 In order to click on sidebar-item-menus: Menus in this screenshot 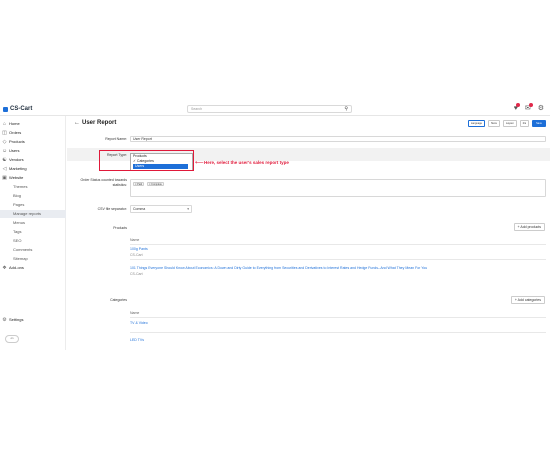, I will do `click(33, 223)`.